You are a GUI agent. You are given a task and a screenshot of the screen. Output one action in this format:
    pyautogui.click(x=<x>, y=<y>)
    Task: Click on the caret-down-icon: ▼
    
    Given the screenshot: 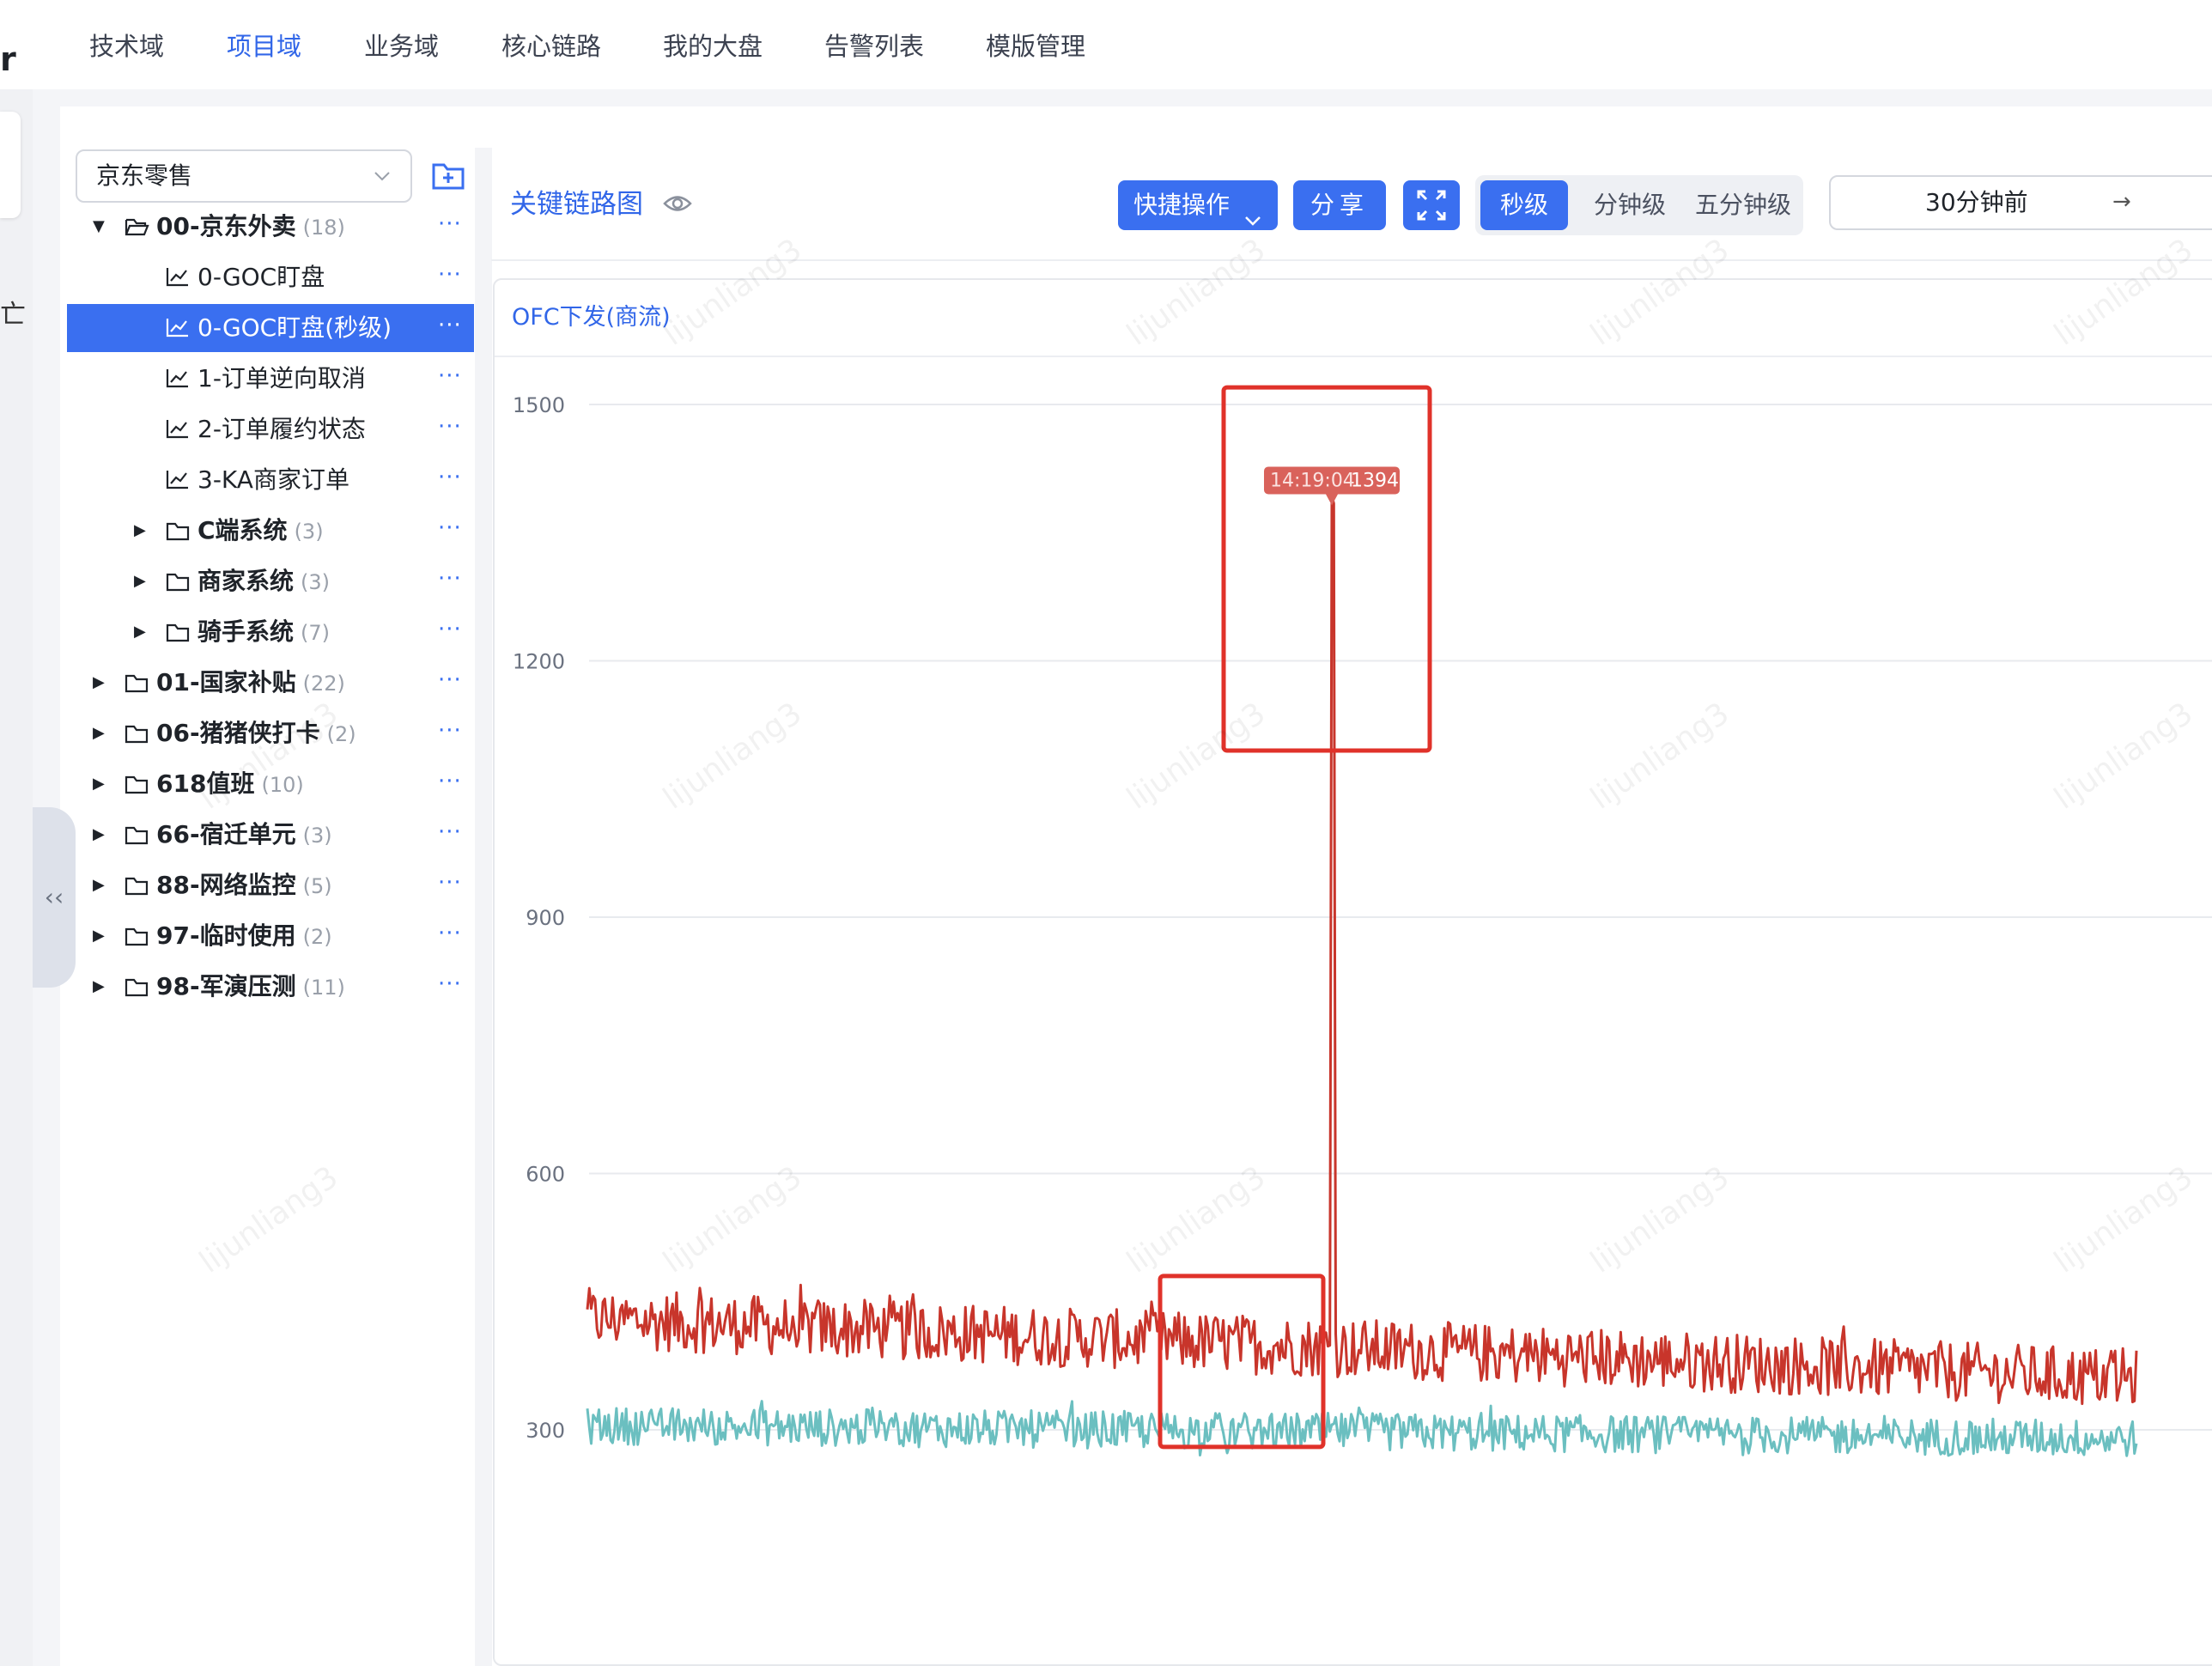 What is the action you would take?
    pyautogui.click(x=99, y=227)
    